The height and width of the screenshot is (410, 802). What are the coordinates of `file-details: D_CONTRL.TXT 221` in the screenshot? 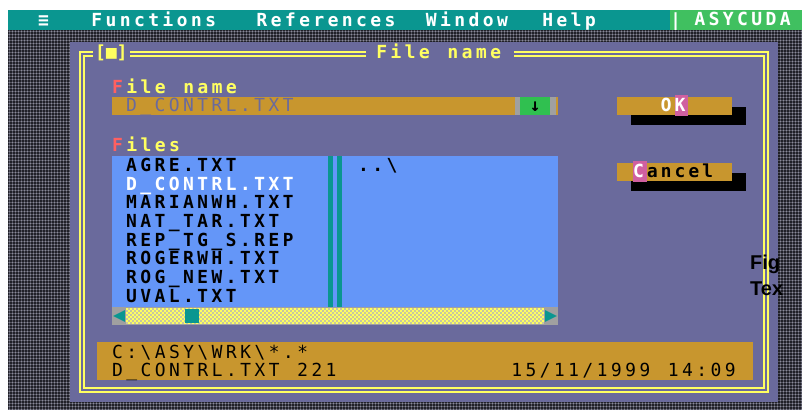 It's located at (226, 371).